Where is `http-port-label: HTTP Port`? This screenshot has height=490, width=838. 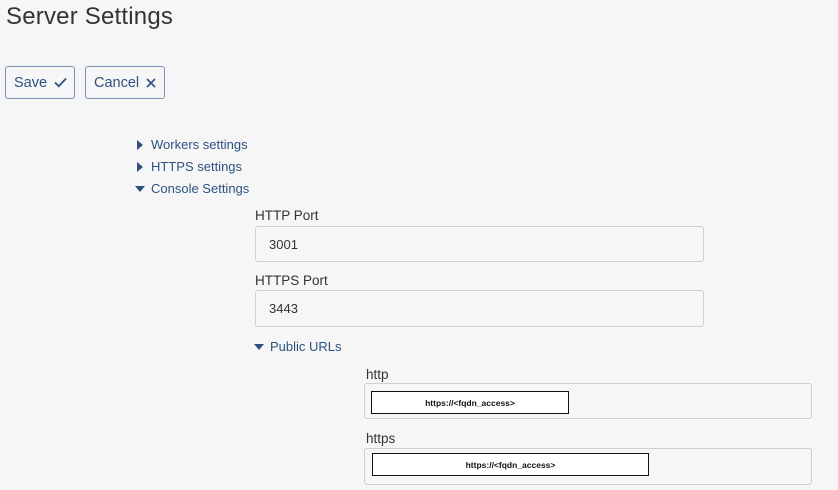 http-port-label: HTTP Port is located at coordinates (287, 215).